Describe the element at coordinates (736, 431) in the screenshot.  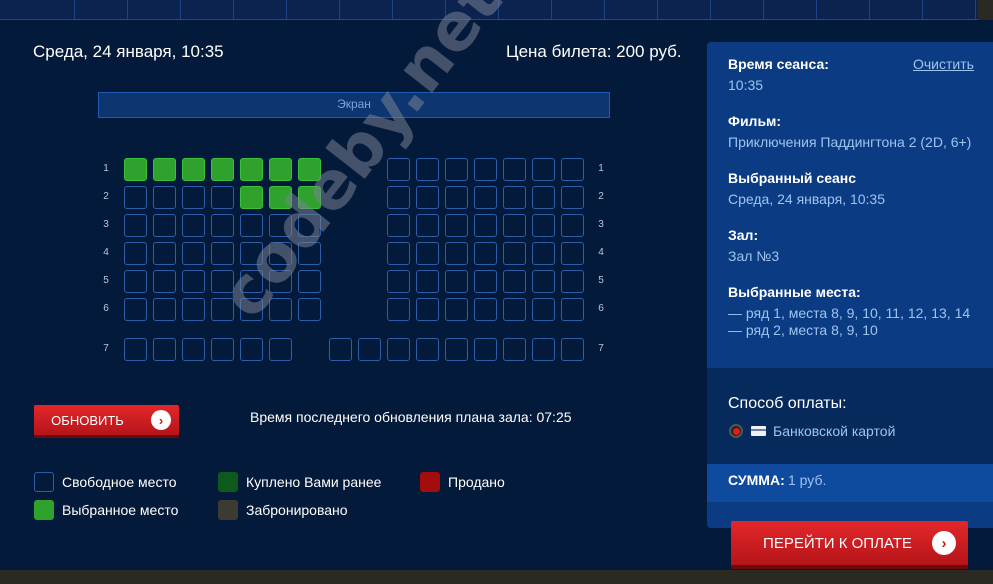
I see `radio-selected-icon` at that location.